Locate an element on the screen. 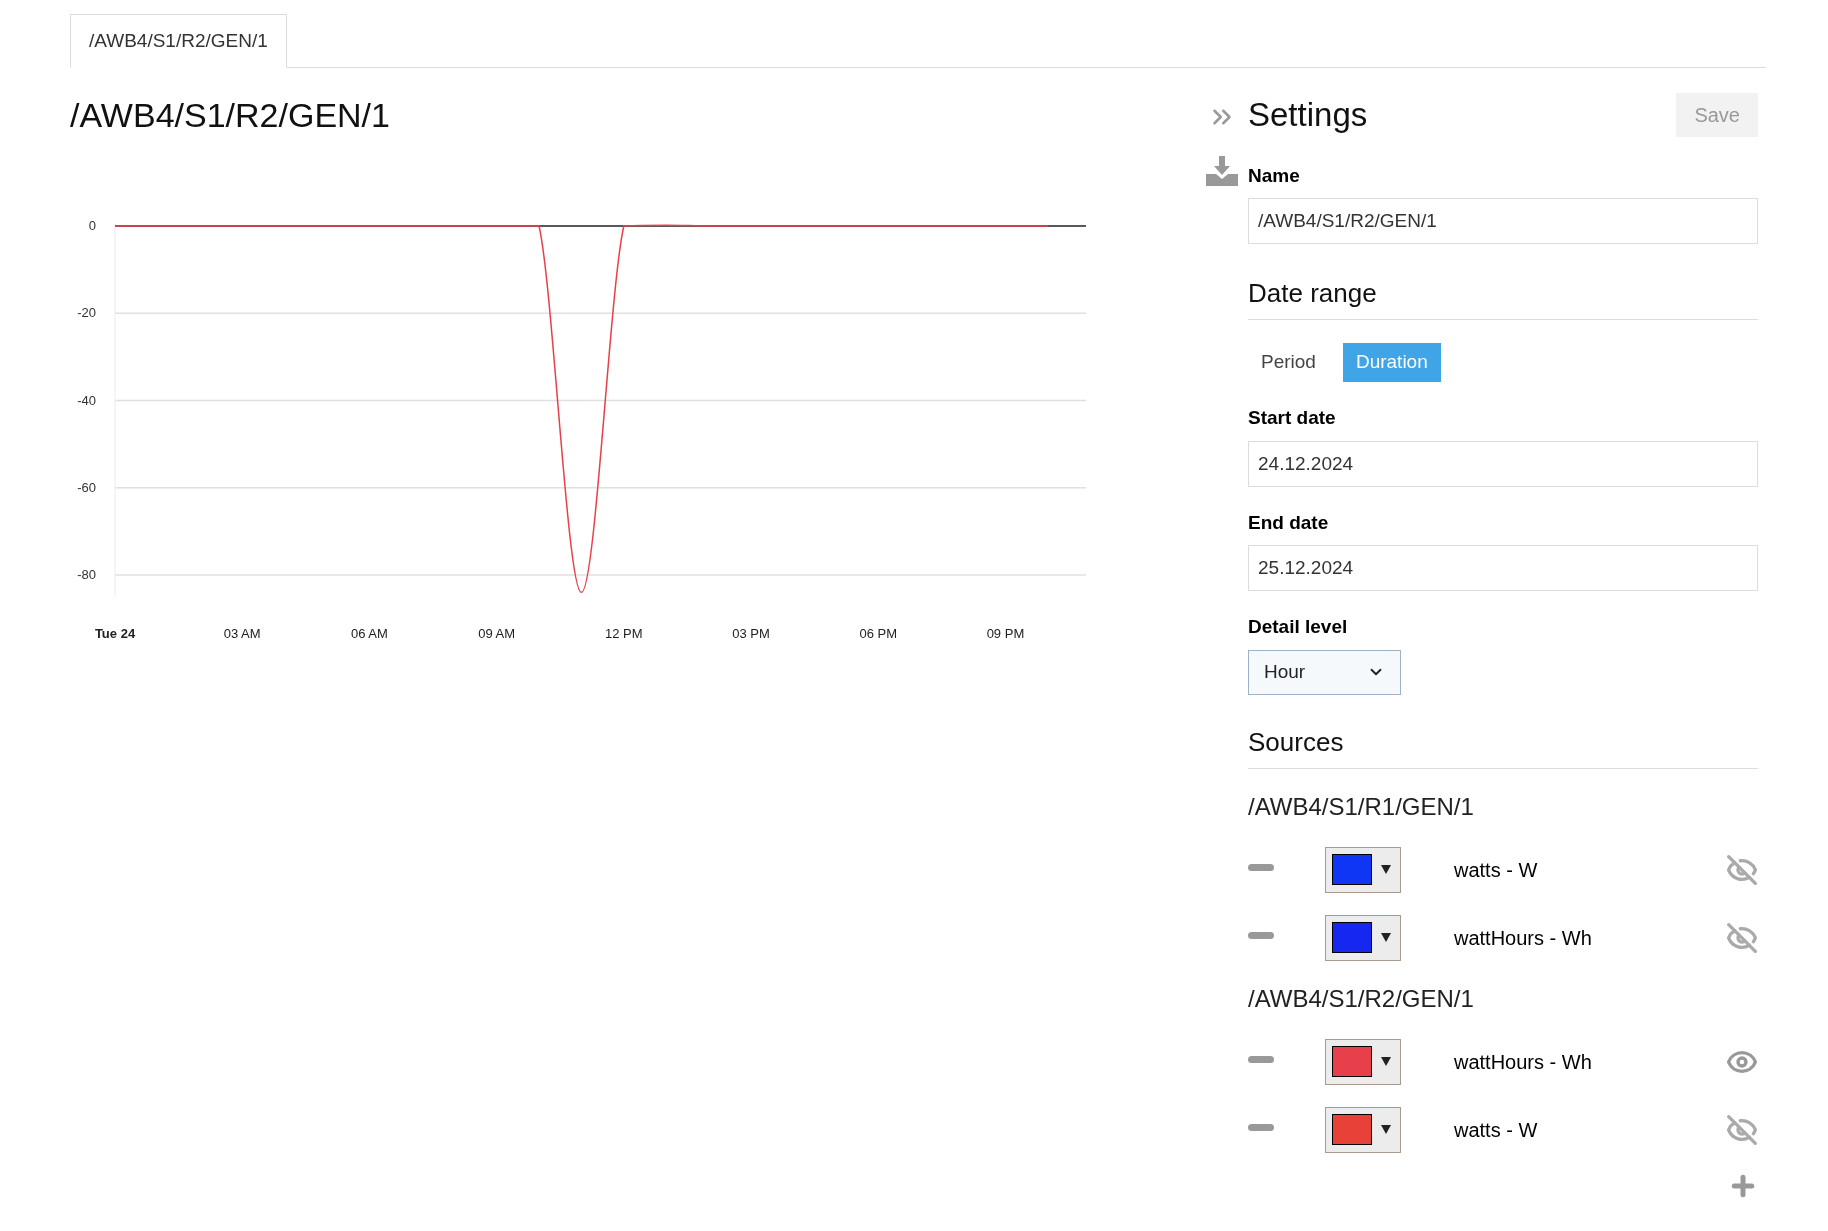 Image resolution: width=1828 pixels, height=1231 pixels. x-tick-label: Tue 24 is located at coordinates (115, 633).